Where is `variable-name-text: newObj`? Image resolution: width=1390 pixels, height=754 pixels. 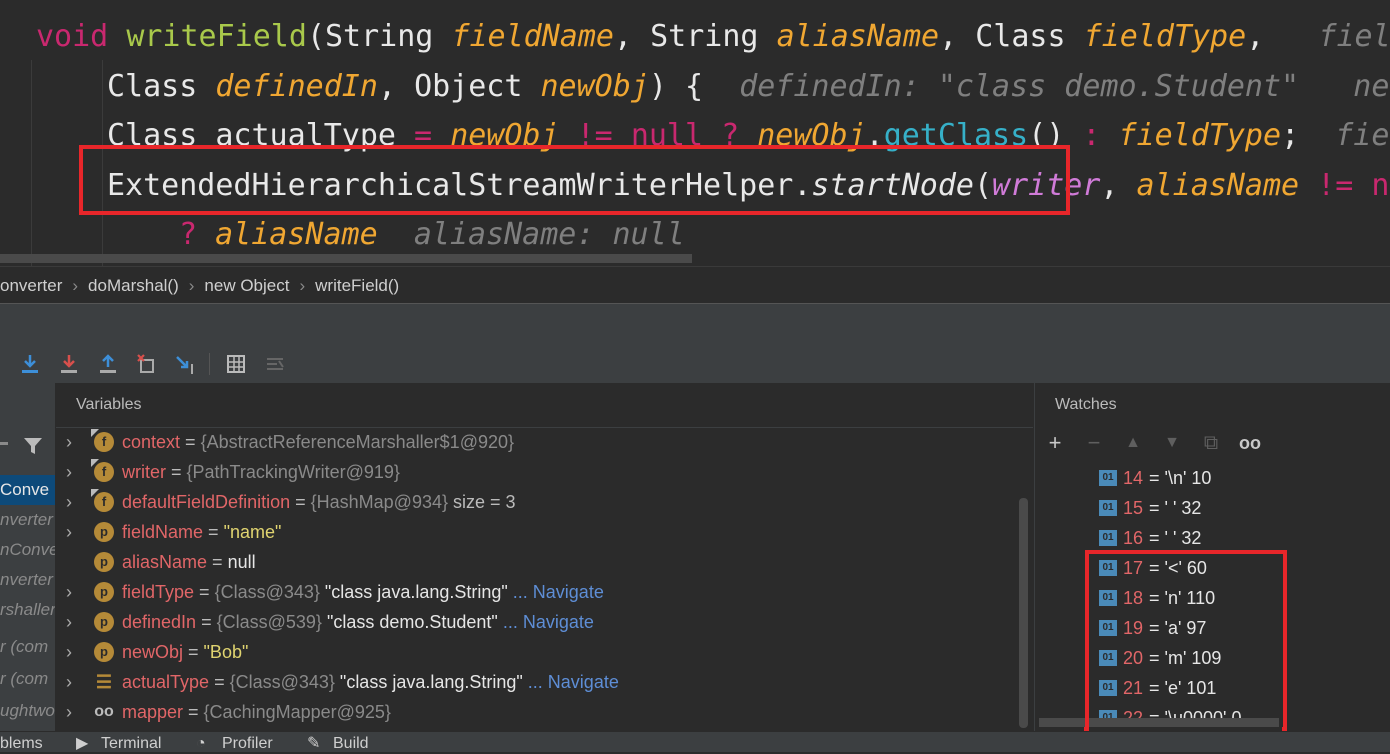
variable-name-text: newObj is located at coordinates (153, 652).